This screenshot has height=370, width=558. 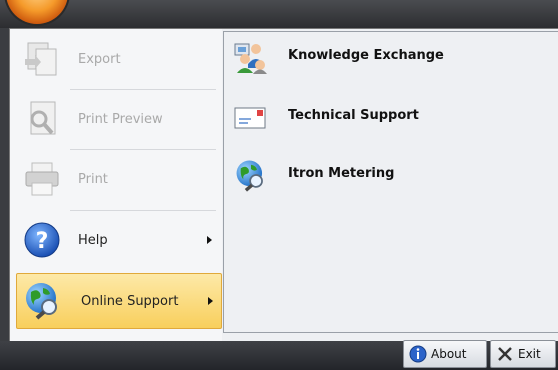 I want to click on submenu-item-itron-metering: Itron Metering, so click(x=394, y=178).